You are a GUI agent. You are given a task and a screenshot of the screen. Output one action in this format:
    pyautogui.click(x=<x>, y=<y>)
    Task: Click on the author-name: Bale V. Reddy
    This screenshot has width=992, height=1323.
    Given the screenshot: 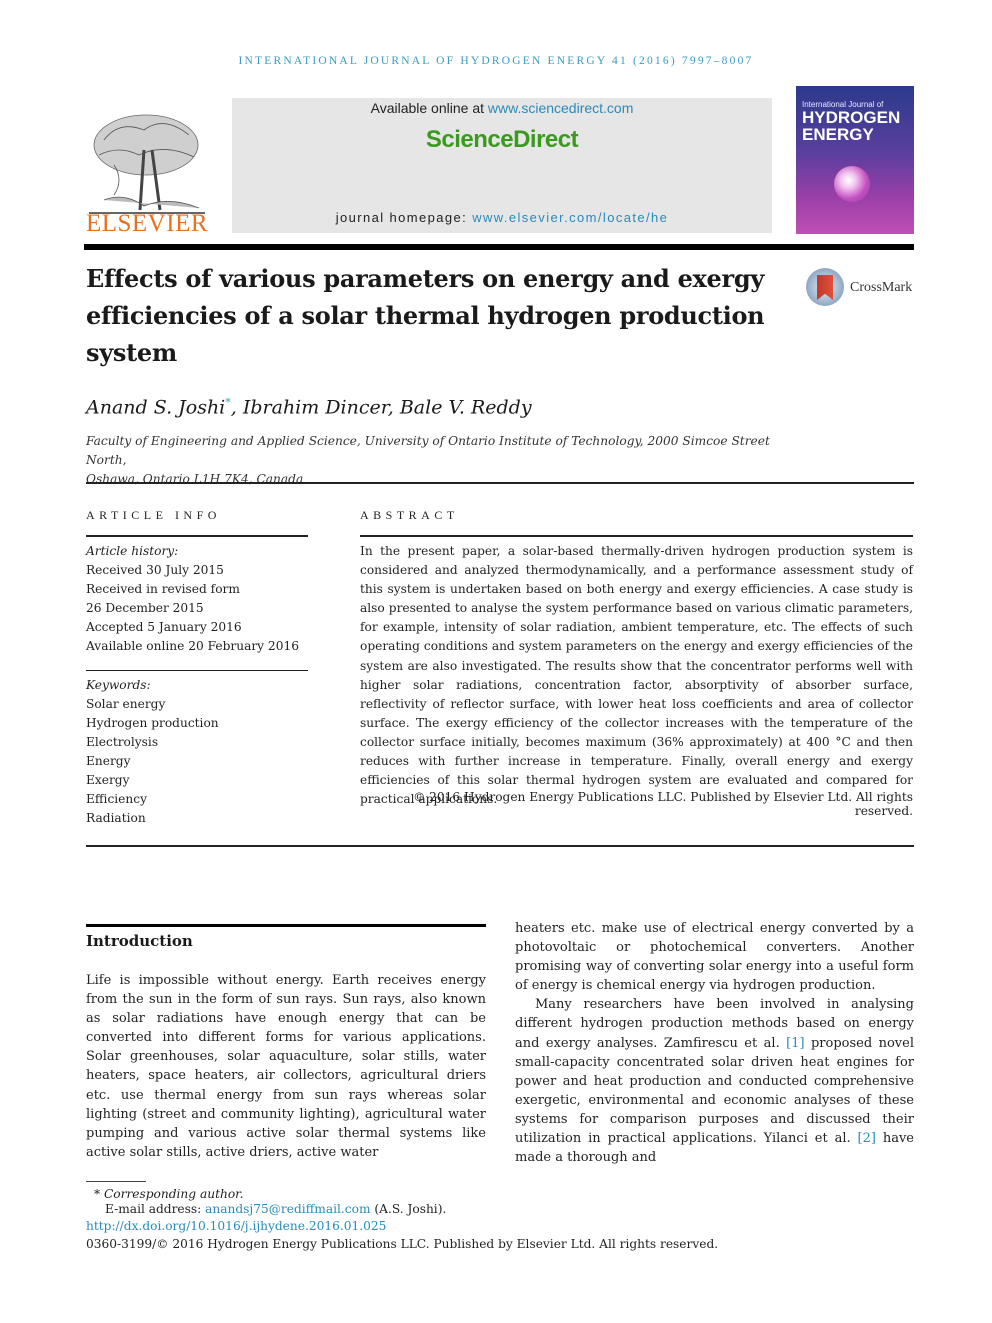 What is the action you would take?
    pyautogui.click(x=465, y=407)
    